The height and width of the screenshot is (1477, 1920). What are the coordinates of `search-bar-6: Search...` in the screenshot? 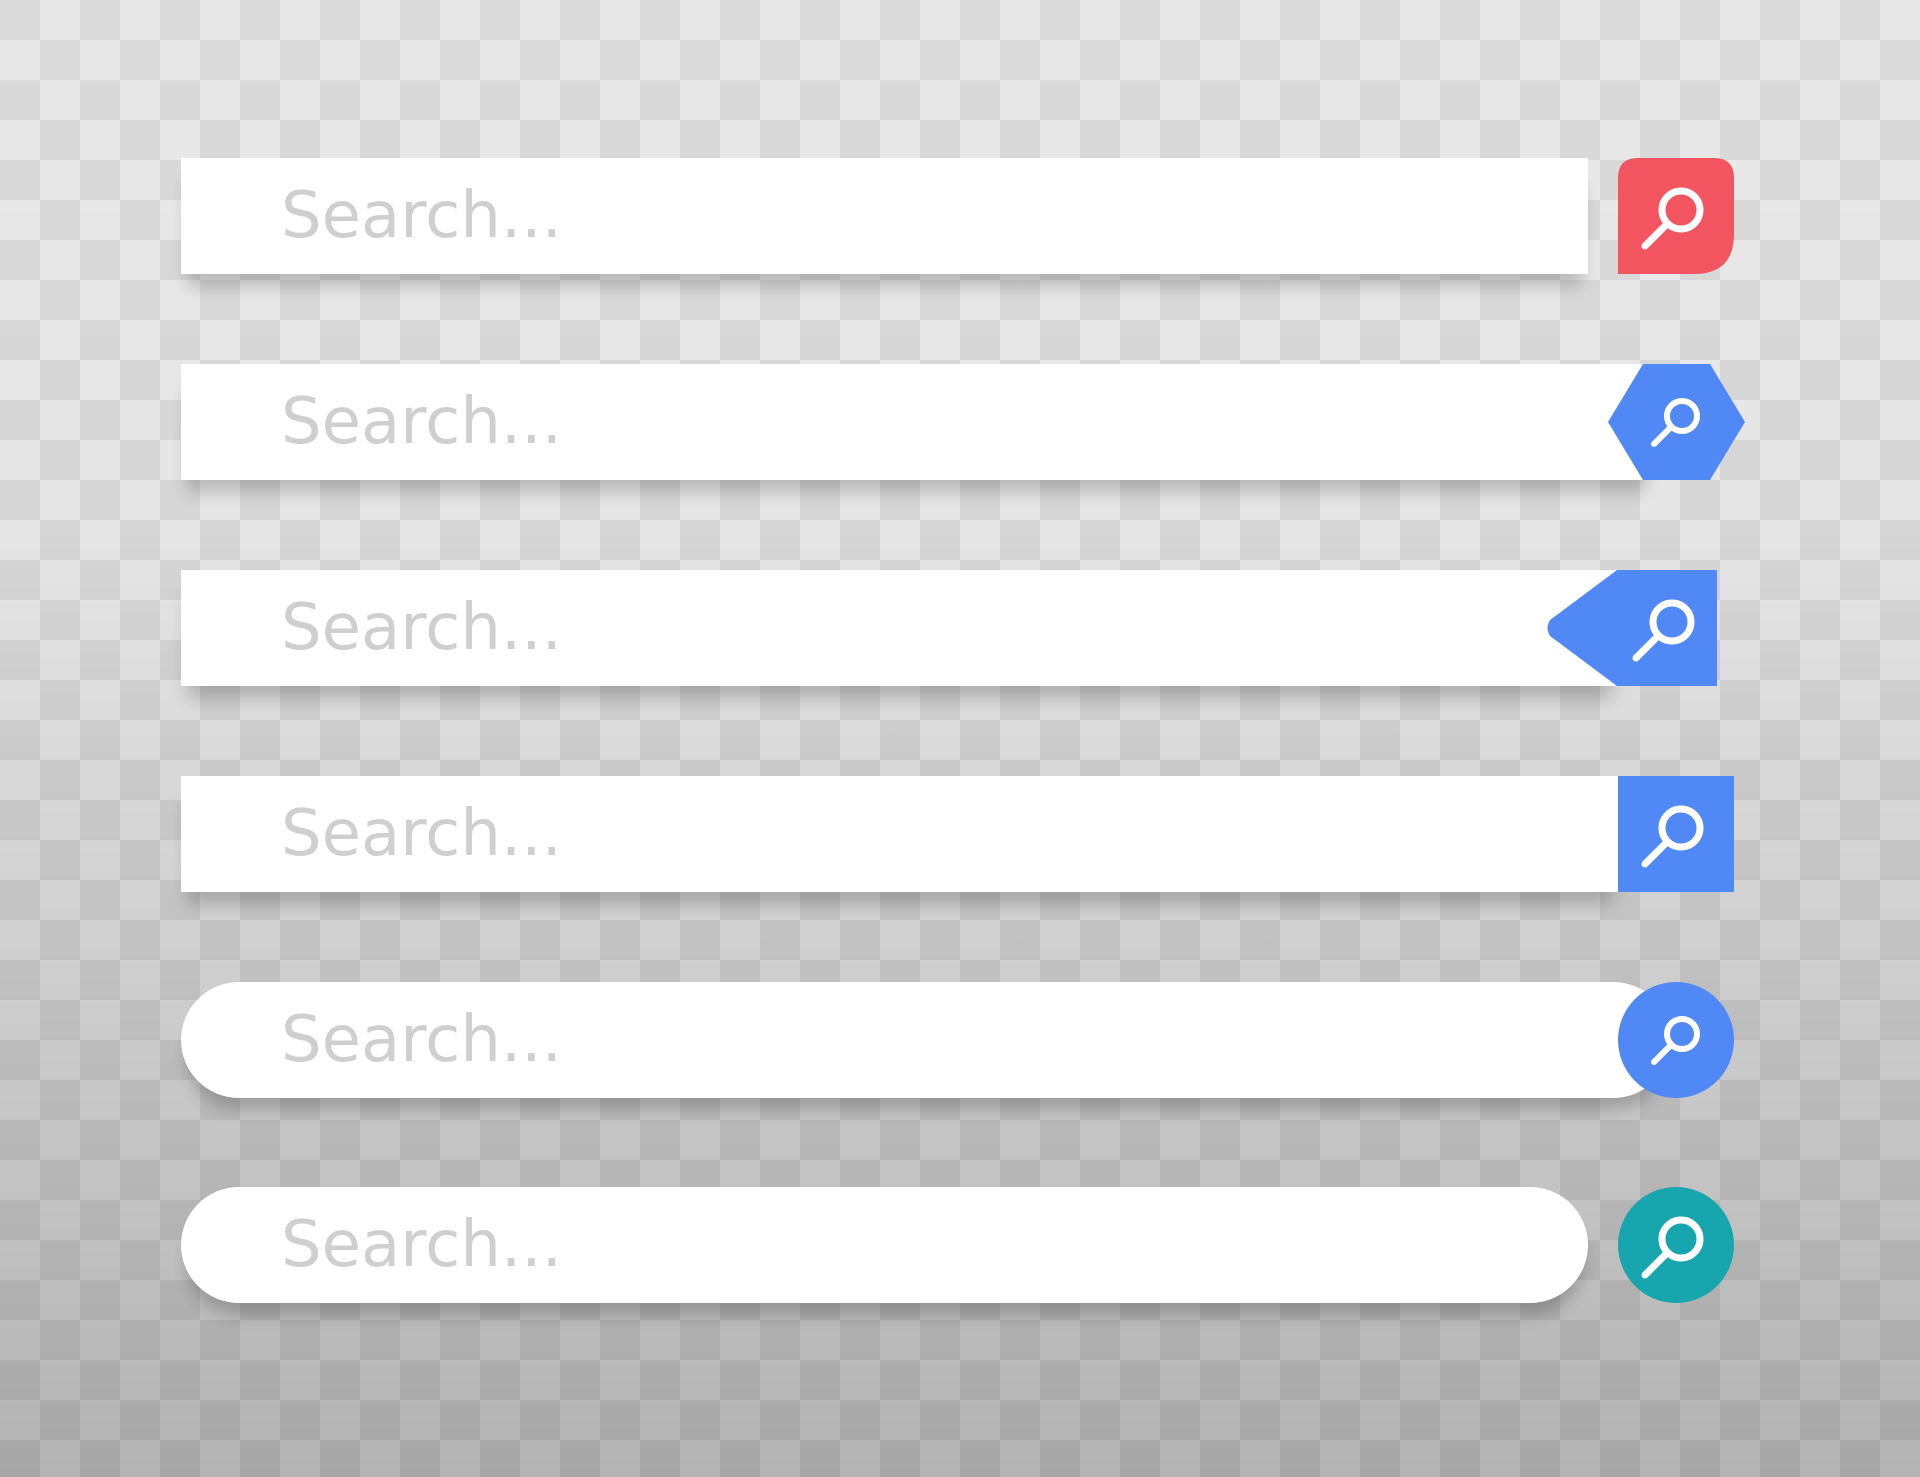 It's located at (963, 1245).